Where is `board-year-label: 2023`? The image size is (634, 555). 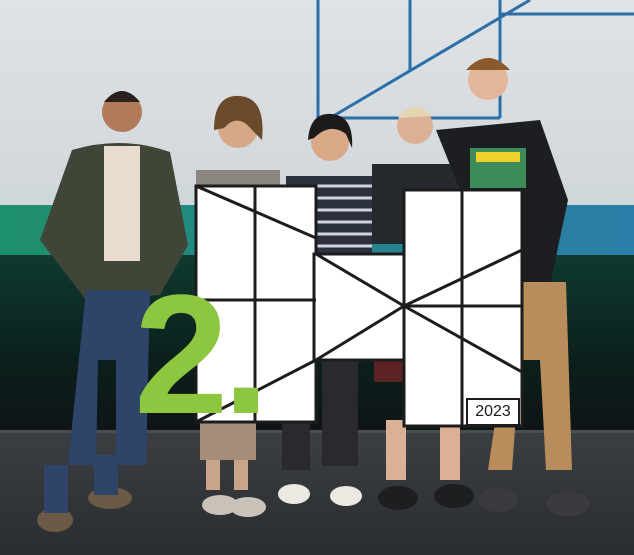
board-year-label: 2023 is located at coordinates (493, 412).